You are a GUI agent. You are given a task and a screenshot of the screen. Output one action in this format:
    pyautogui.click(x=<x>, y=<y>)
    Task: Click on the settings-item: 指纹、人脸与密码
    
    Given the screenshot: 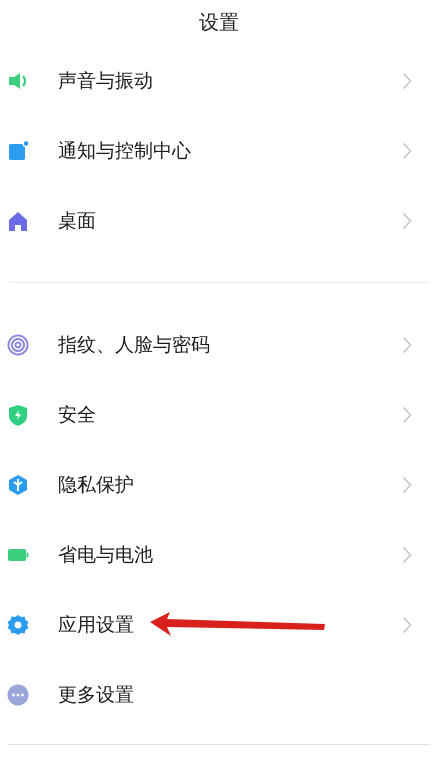 What is the action you would take?
    pyautogui.click(x=219, y=345)
    